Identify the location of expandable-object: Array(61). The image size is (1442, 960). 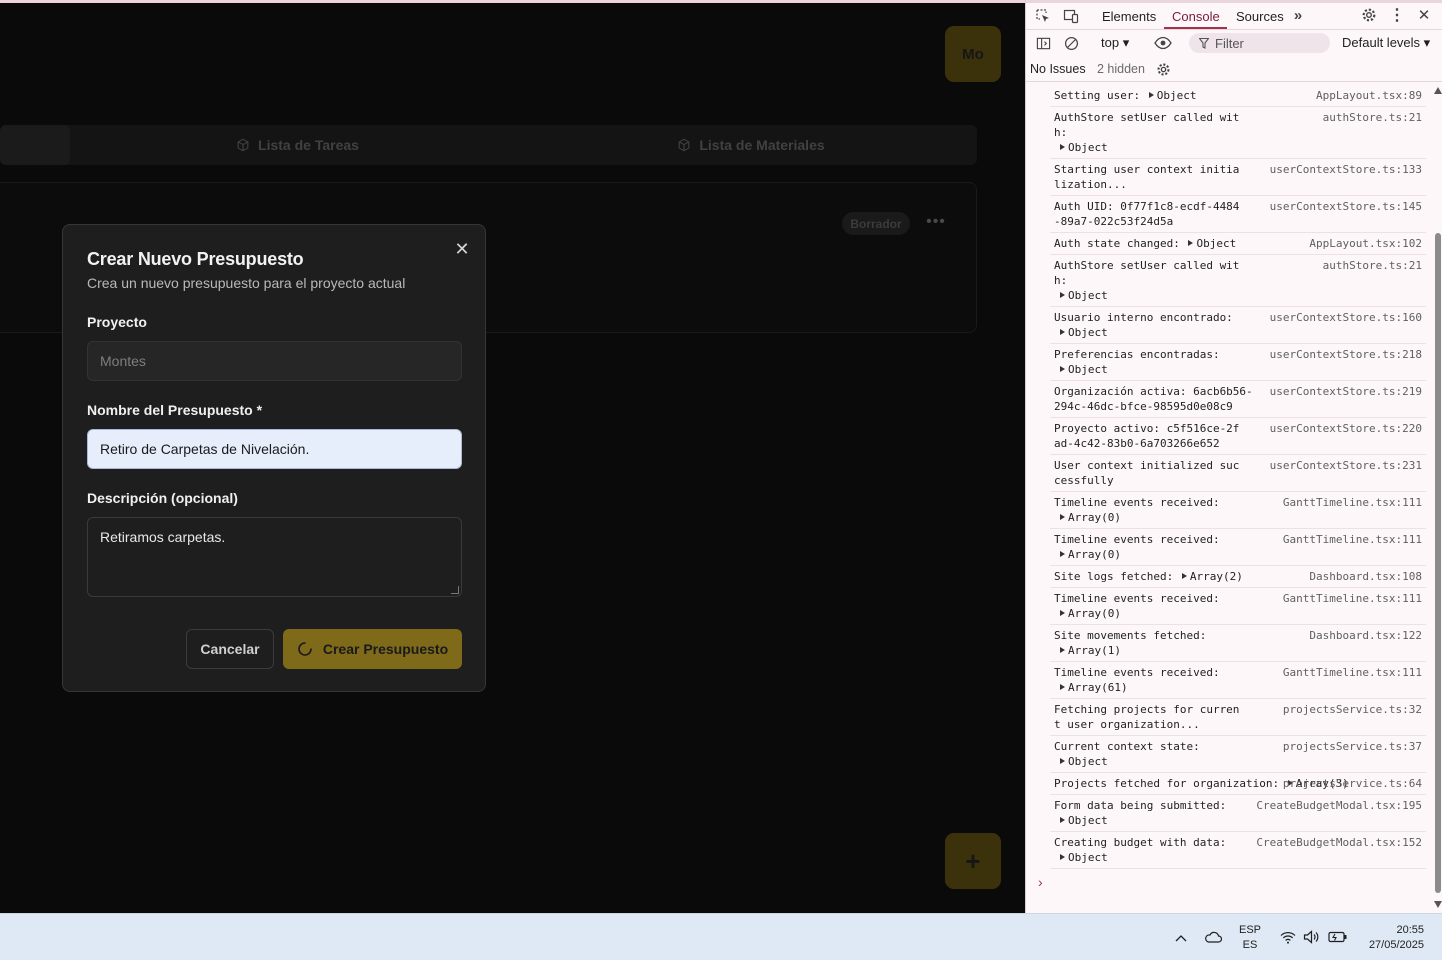
(1093, 687).